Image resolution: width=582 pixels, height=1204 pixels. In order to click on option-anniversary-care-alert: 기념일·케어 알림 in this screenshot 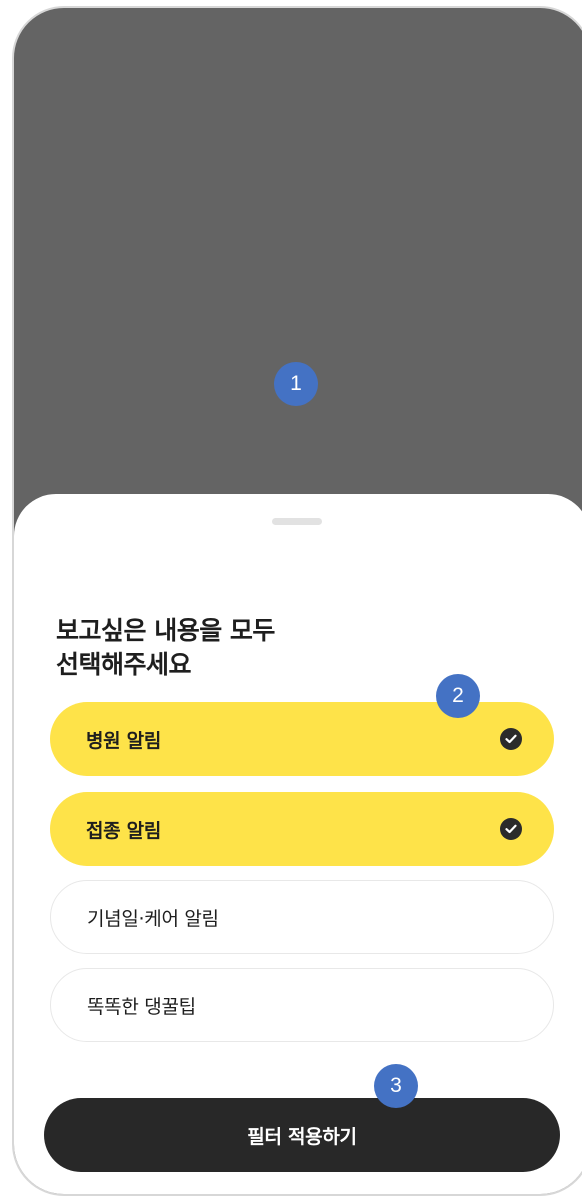, I will do `click(302, 917)`.